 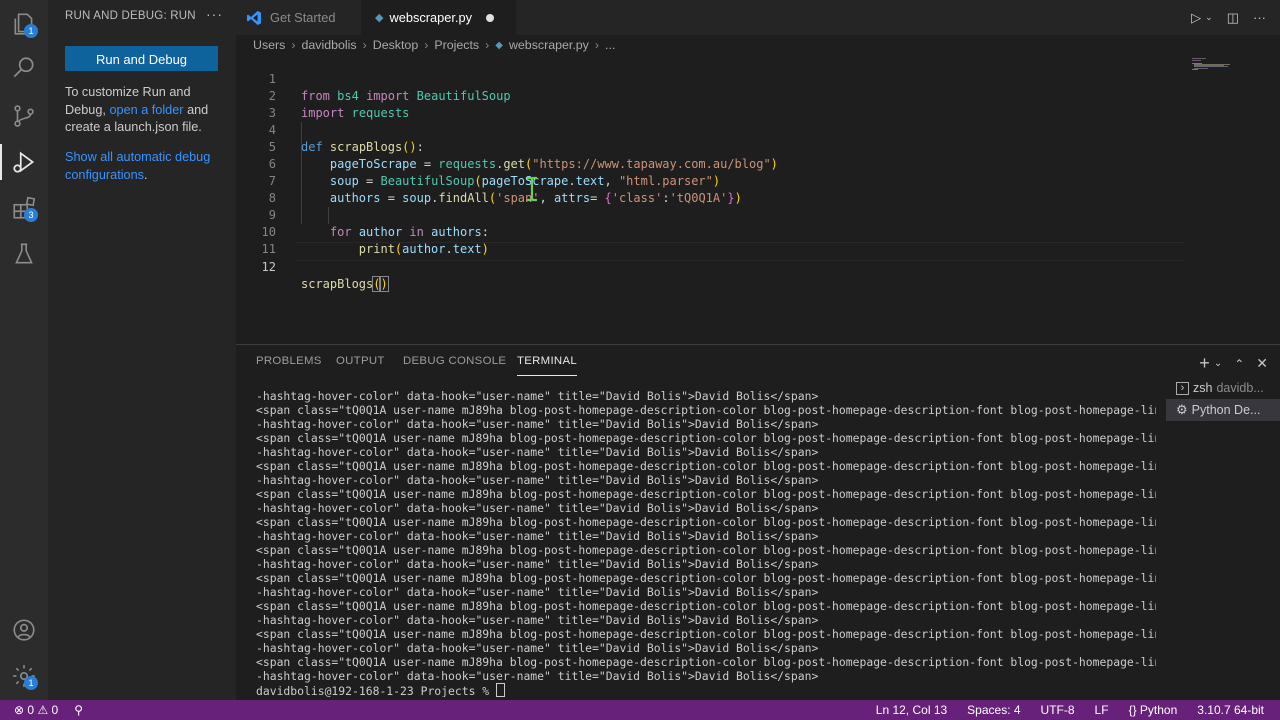 I want to click on code-line: 10 print(author.text), so click(x=362, y=231).